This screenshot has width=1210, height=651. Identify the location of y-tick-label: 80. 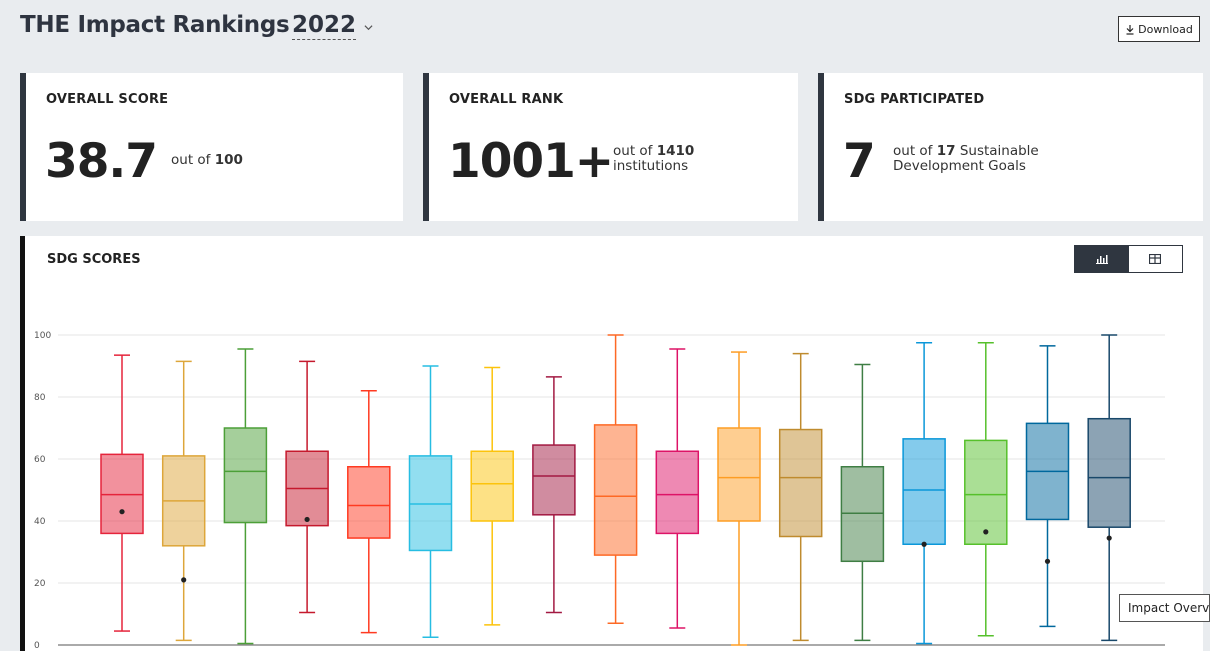
(40, 398).